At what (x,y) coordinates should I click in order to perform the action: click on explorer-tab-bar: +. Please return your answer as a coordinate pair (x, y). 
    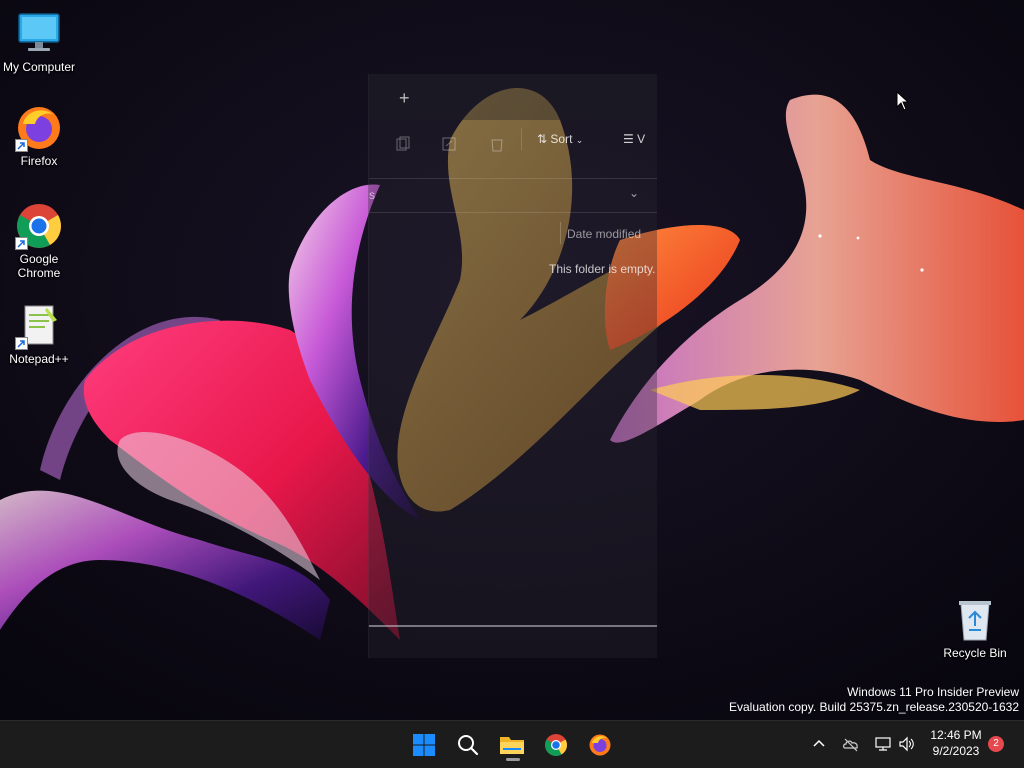
    Looking at the image, I should click on (513, 97).